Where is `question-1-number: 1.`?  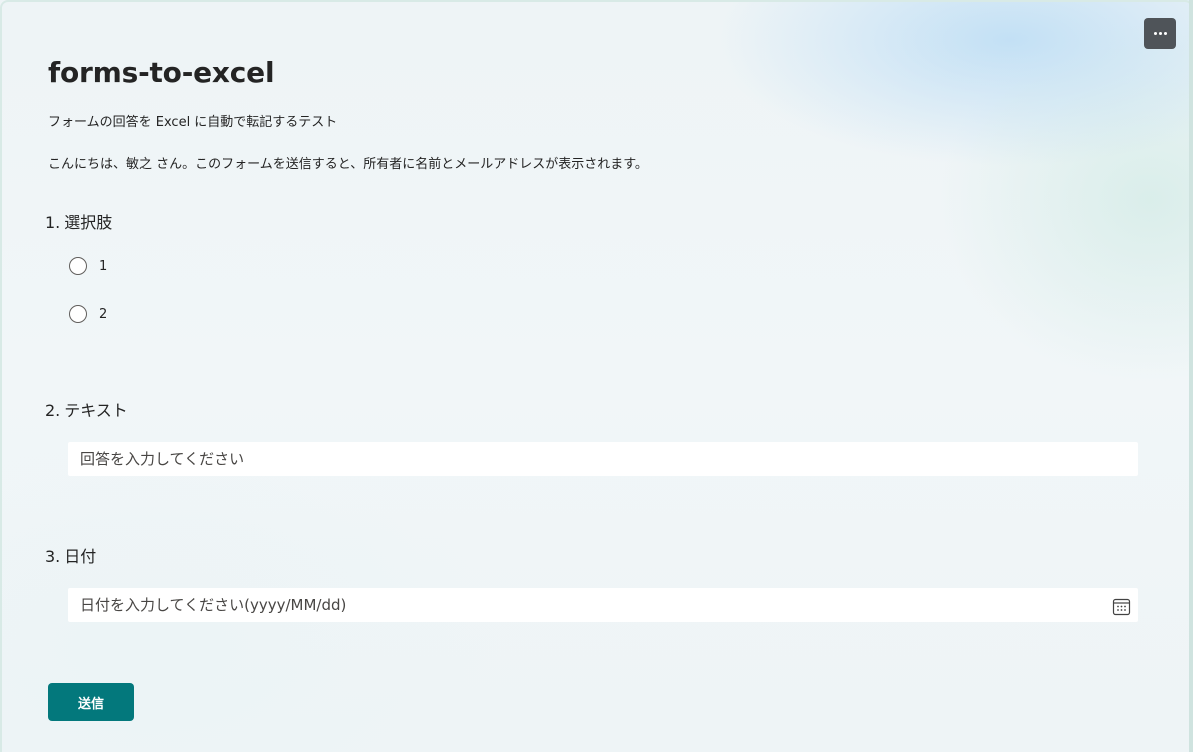
question-1-number: 1. is located at coordinates (53, 222).